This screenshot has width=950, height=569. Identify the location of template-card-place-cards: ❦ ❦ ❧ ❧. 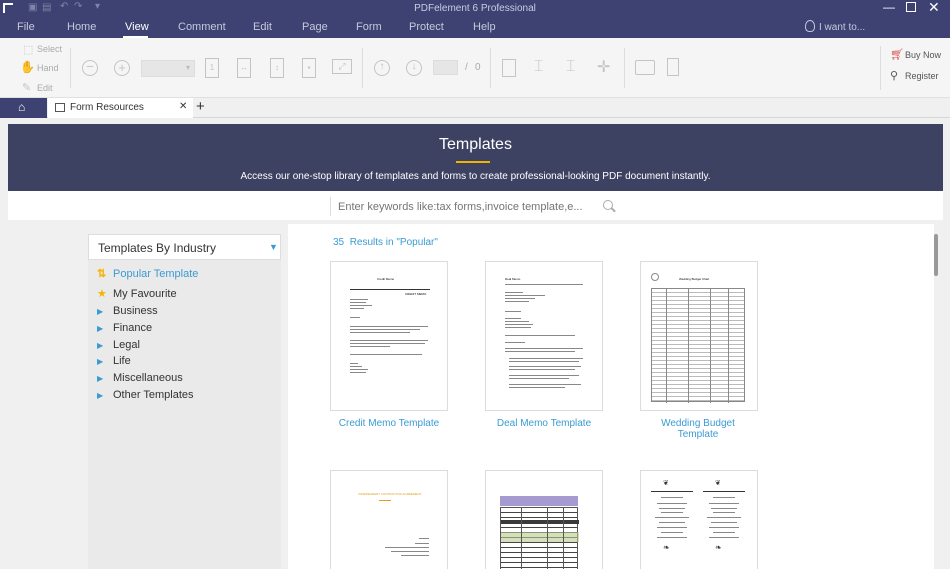
(699, 519).